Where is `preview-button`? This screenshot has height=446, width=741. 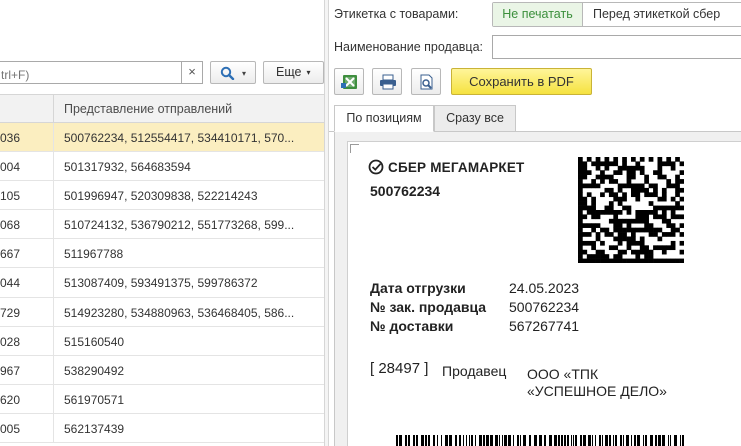
preview-button is located at coordinates (426, 81).